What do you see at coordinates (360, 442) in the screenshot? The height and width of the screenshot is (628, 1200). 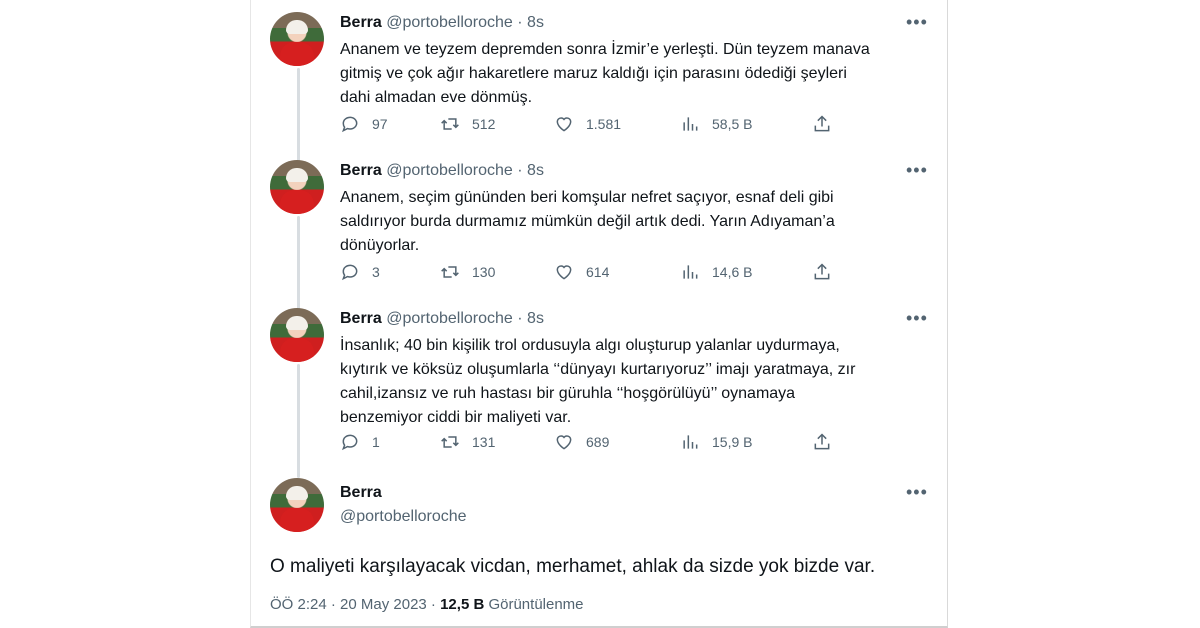 I see `reply-button: 1` at bounding box center [360, 442].